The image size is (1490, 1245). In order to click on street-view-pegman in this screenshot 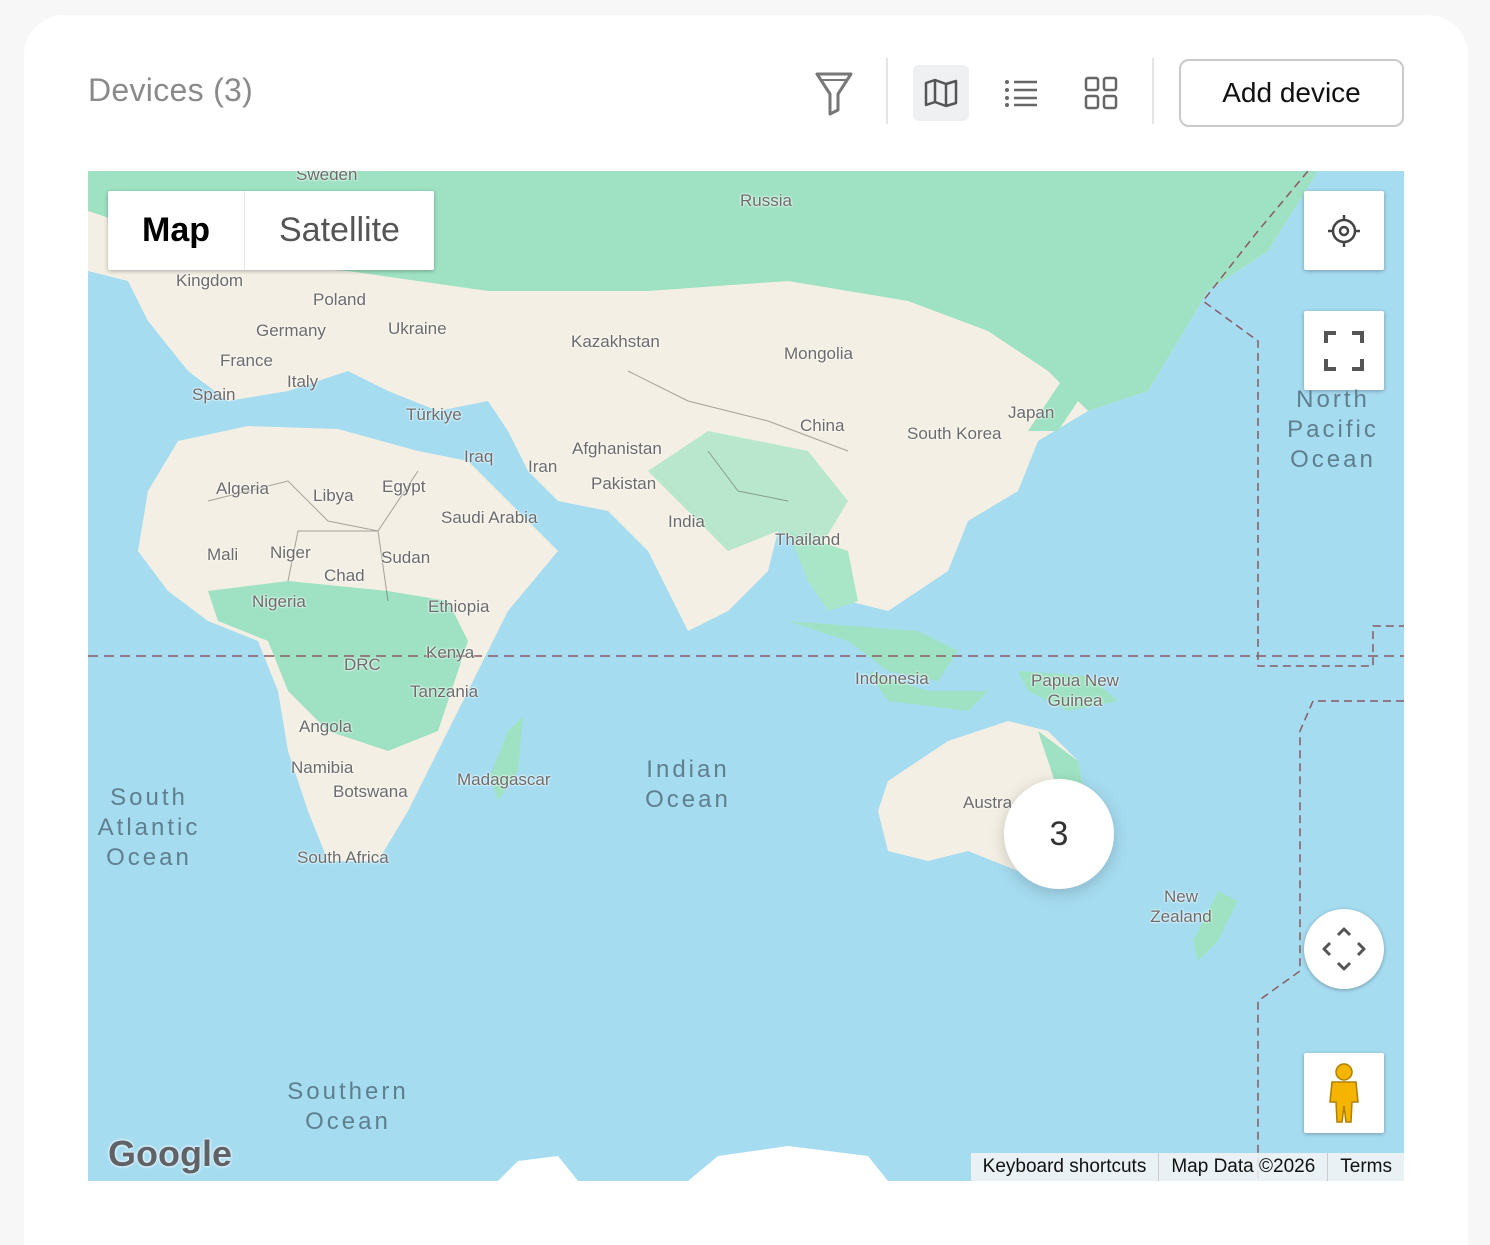, I will do `click(1344, 1093)`.